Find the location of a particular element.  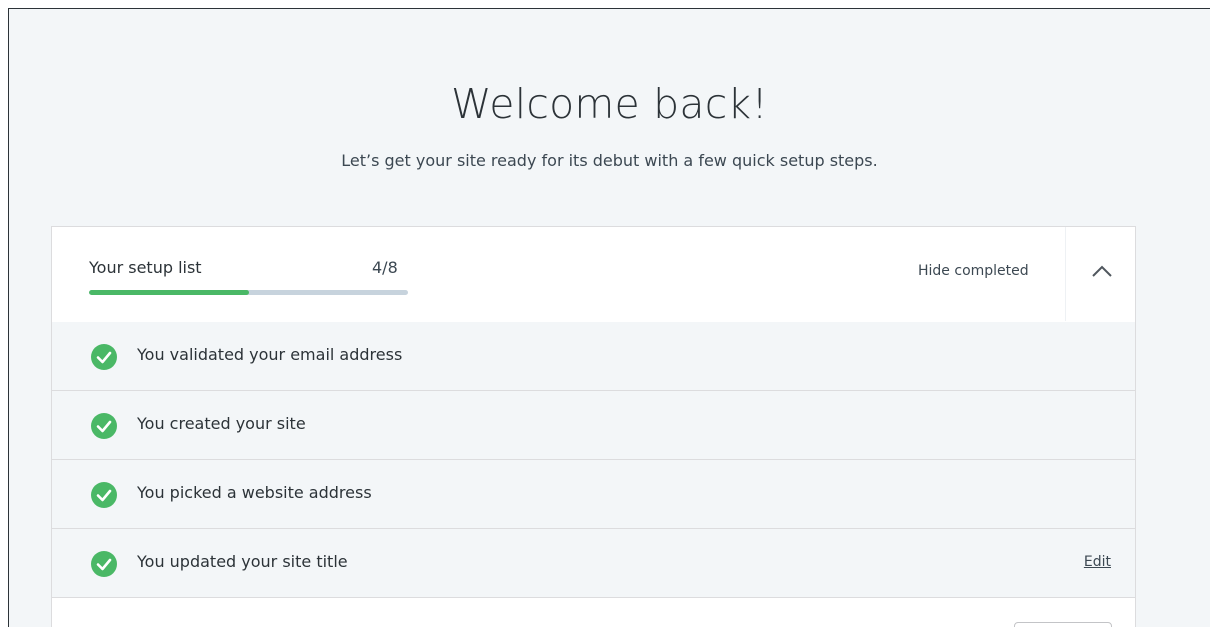

hide-completed-button: Hide completed is located at coordinates (973, 271).